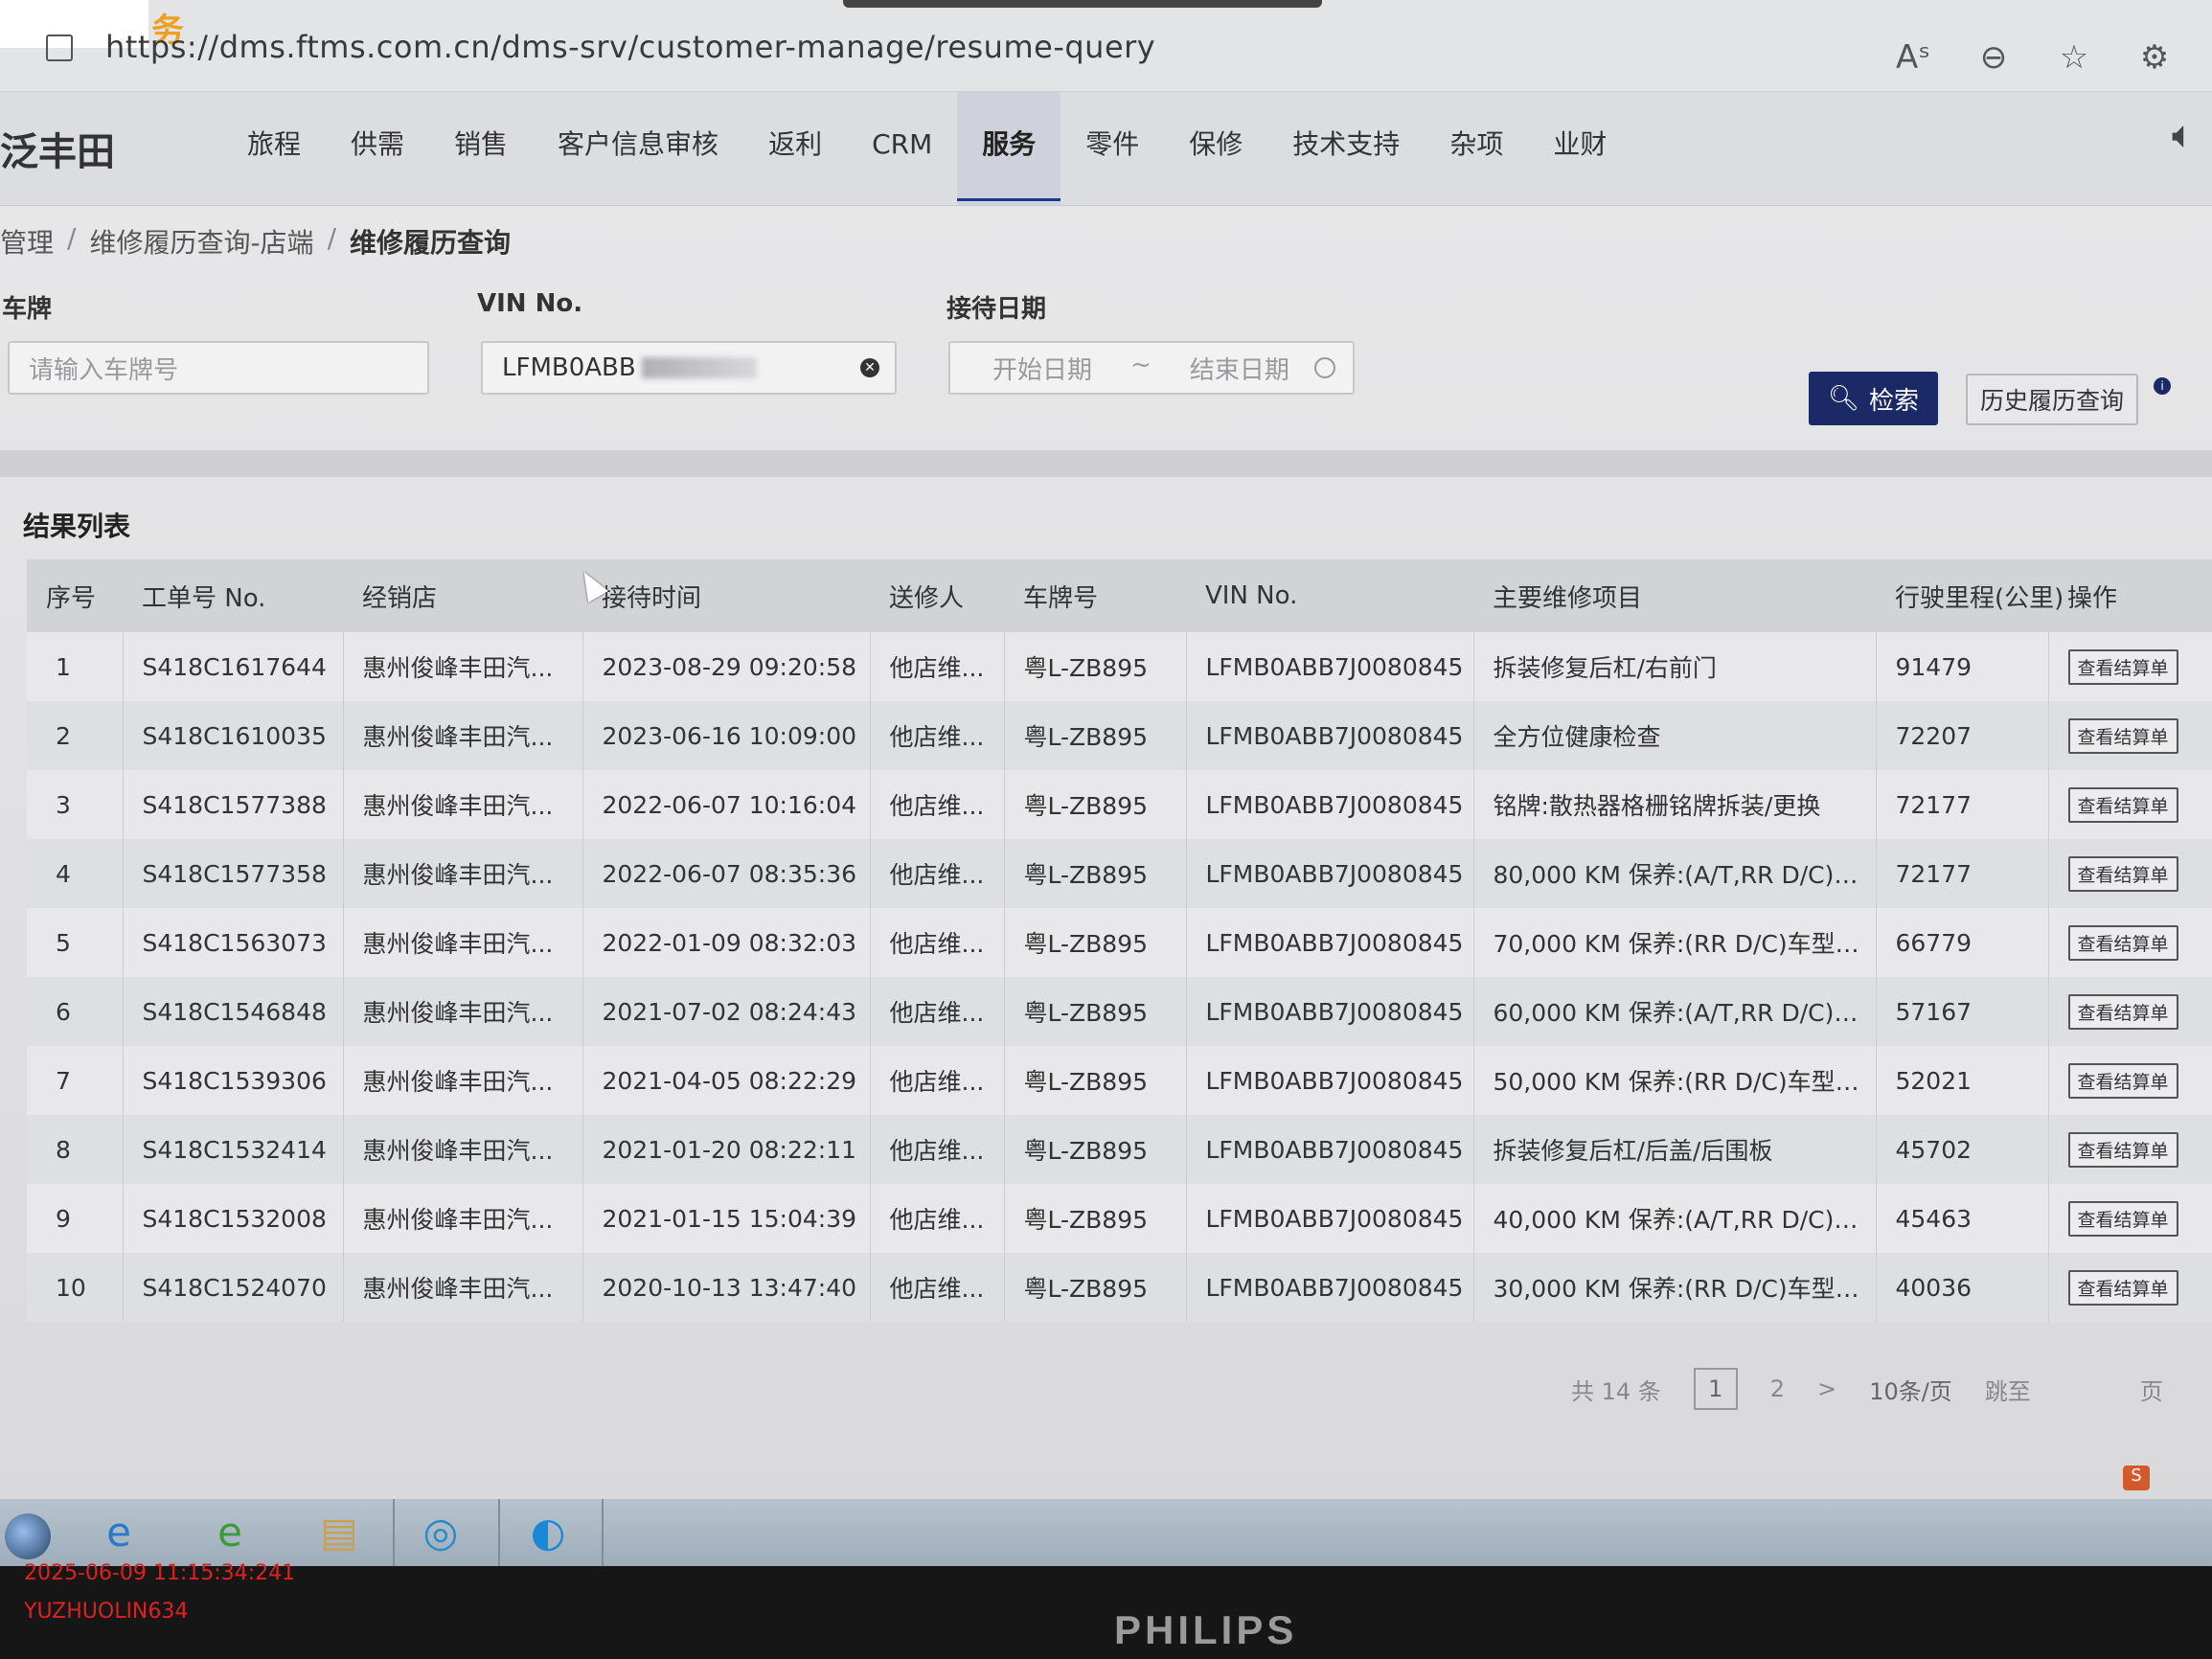 The width and height of the screenshot is (2212, 1659). What do you see at coordinates (1151, 368) in the screenshot?
I see `date-range-picker: 开始日期 ~ 结束日期` at bounding box center [1151, 368].